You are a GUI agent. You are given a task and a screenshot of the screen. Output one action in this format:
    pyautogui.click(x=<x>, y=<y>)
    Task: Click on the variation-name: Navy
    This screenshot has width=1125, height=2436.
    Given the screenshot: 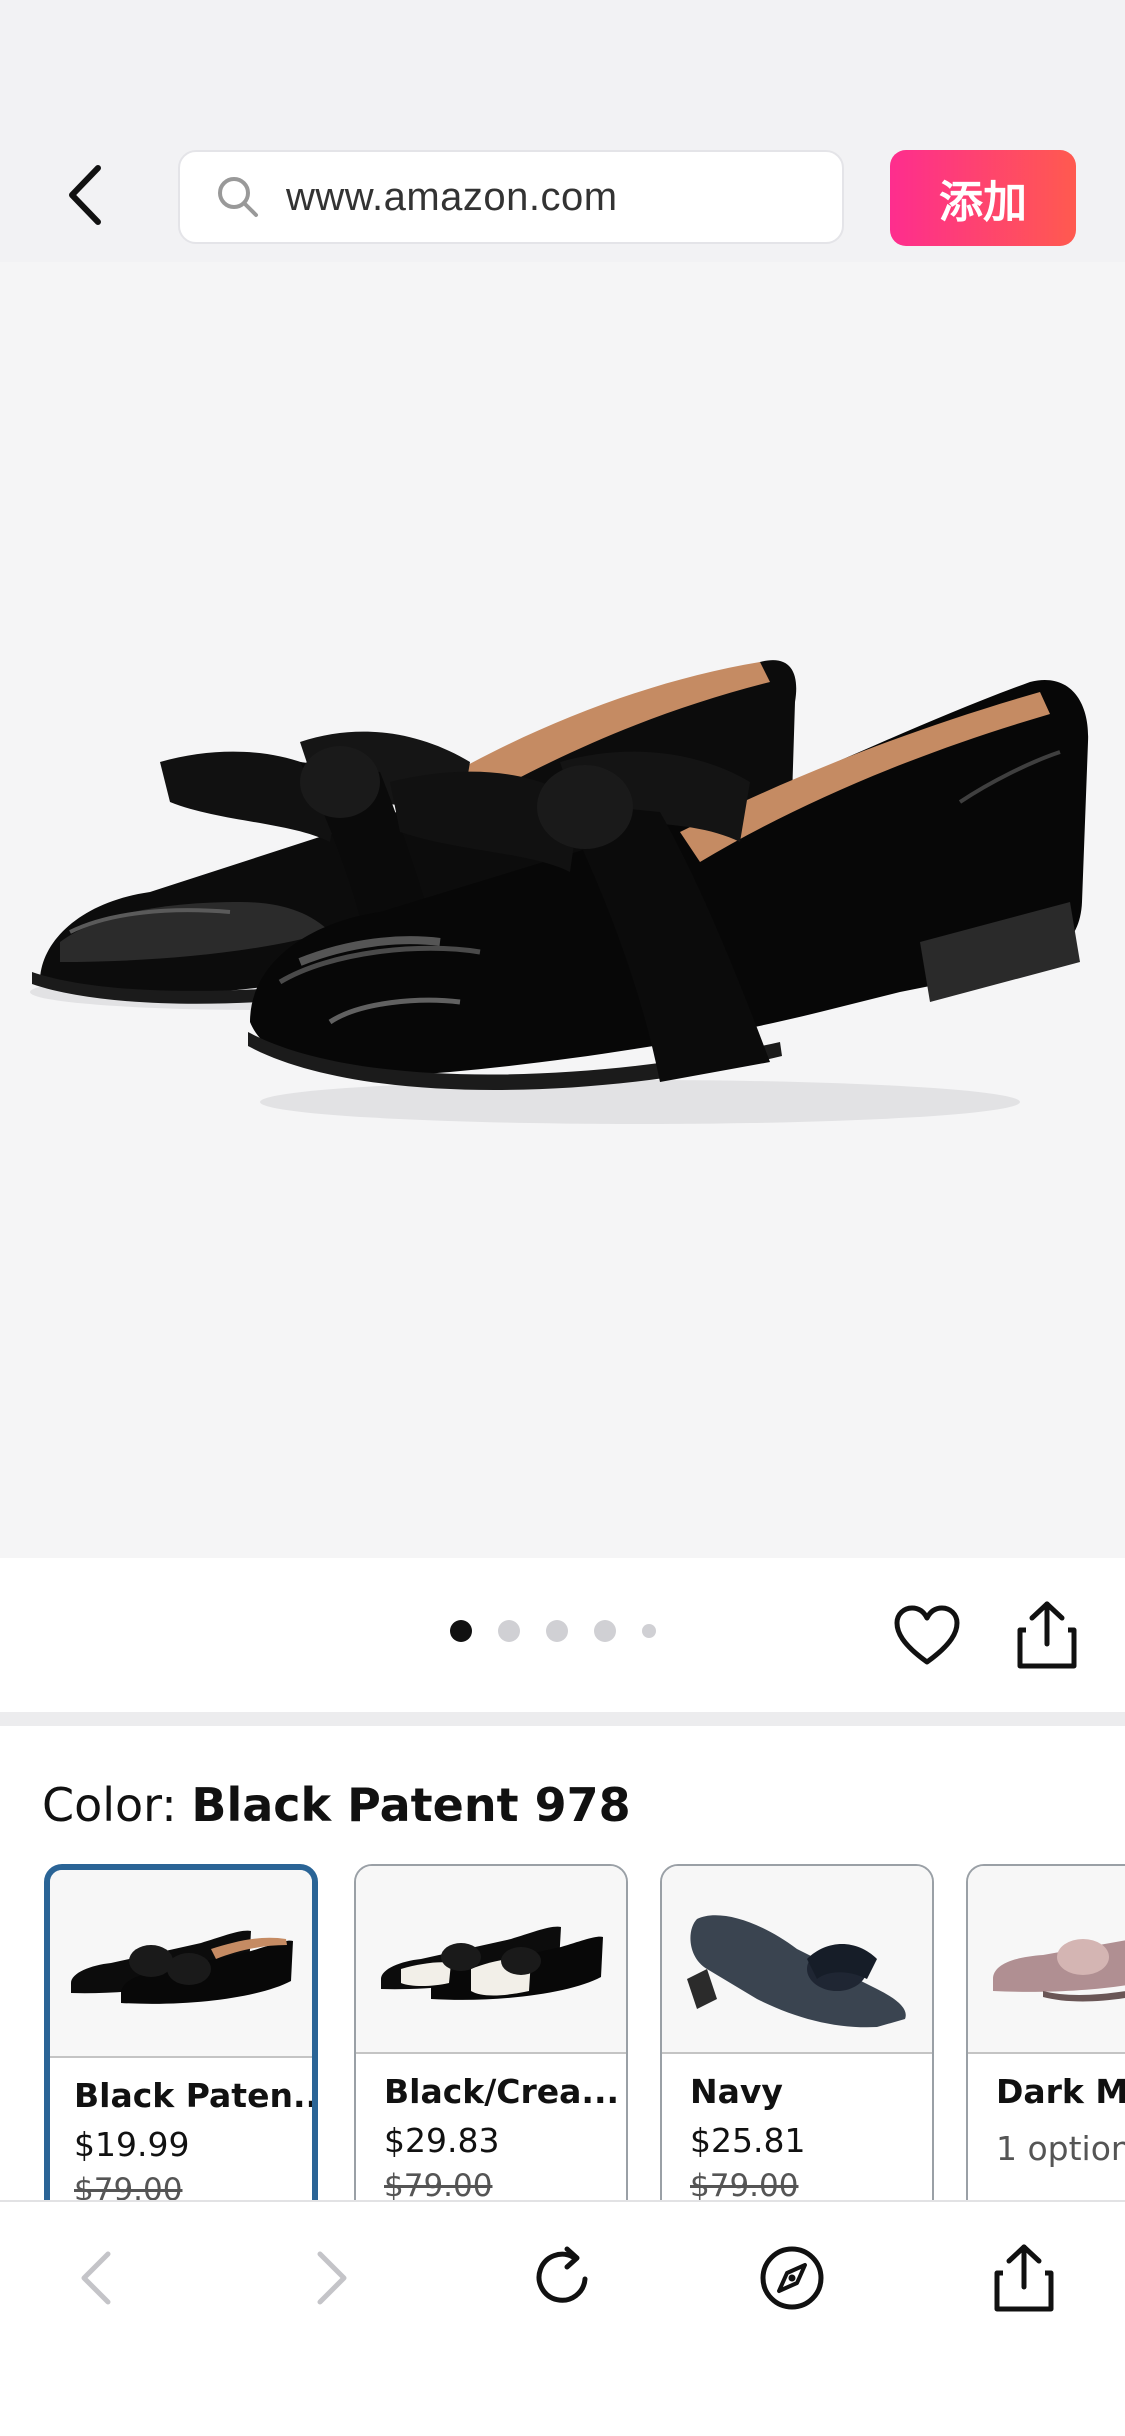 What is the action you would take?
    pyautogui.click(x=736, y=2091)
    